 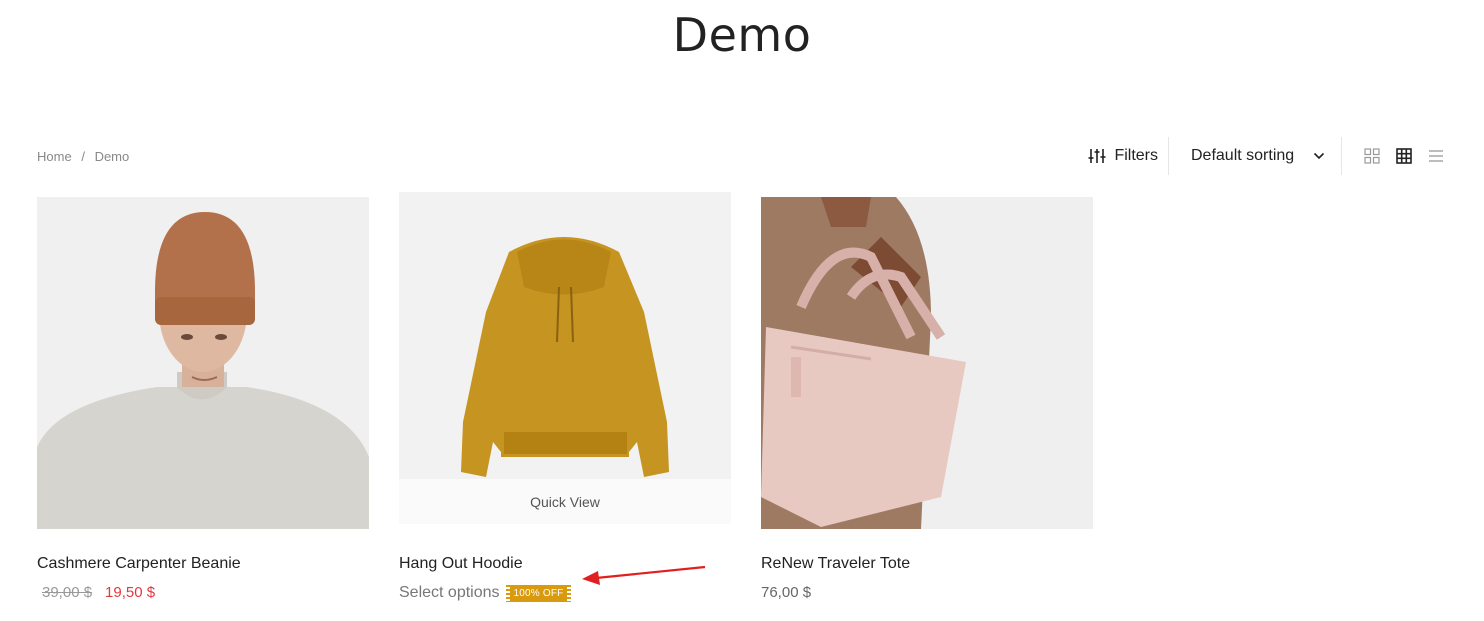 What do you see at coordinates (1372, 156) in the screenshot?
I see `grid-2-icon` at bounding box center [1372, 156].